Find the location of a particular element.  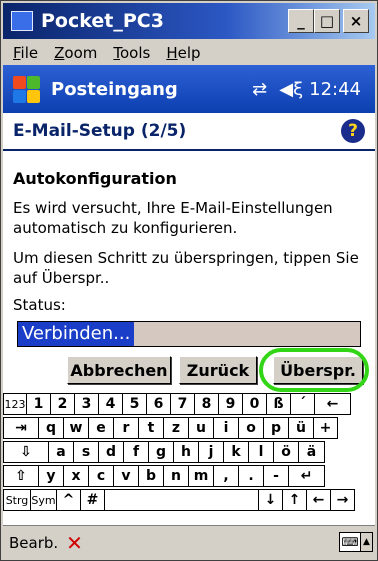

key: 8 is located at coordinates (207, 404).